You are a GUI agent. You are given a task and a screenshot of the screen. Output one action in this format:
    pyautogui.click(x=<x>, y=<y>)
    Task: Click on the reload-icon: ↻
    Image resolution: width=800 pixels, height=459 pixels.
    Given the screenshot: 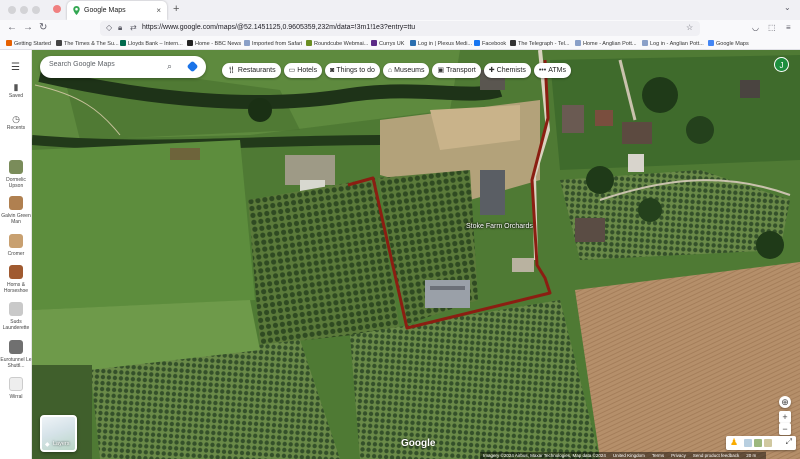 What is the action you would take?
    pyautogui.click(x=43, y=27)
    